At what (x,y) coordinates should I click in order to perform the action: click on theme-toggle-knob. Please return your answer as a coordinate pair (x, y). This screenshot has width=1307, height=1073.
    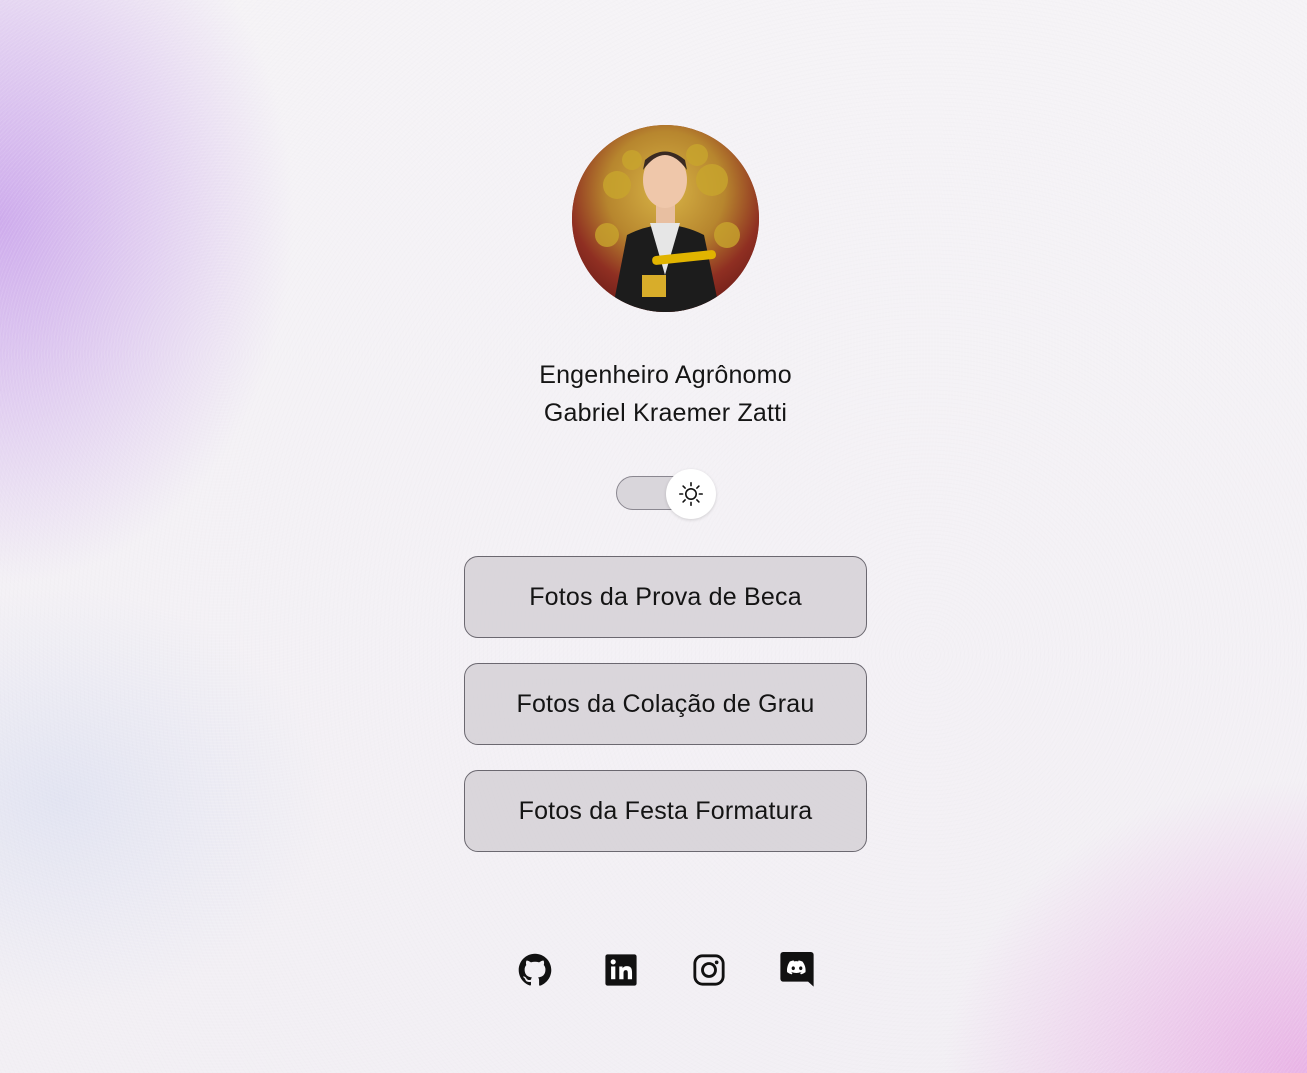
    Looking at the image, I should click on (691, 494).